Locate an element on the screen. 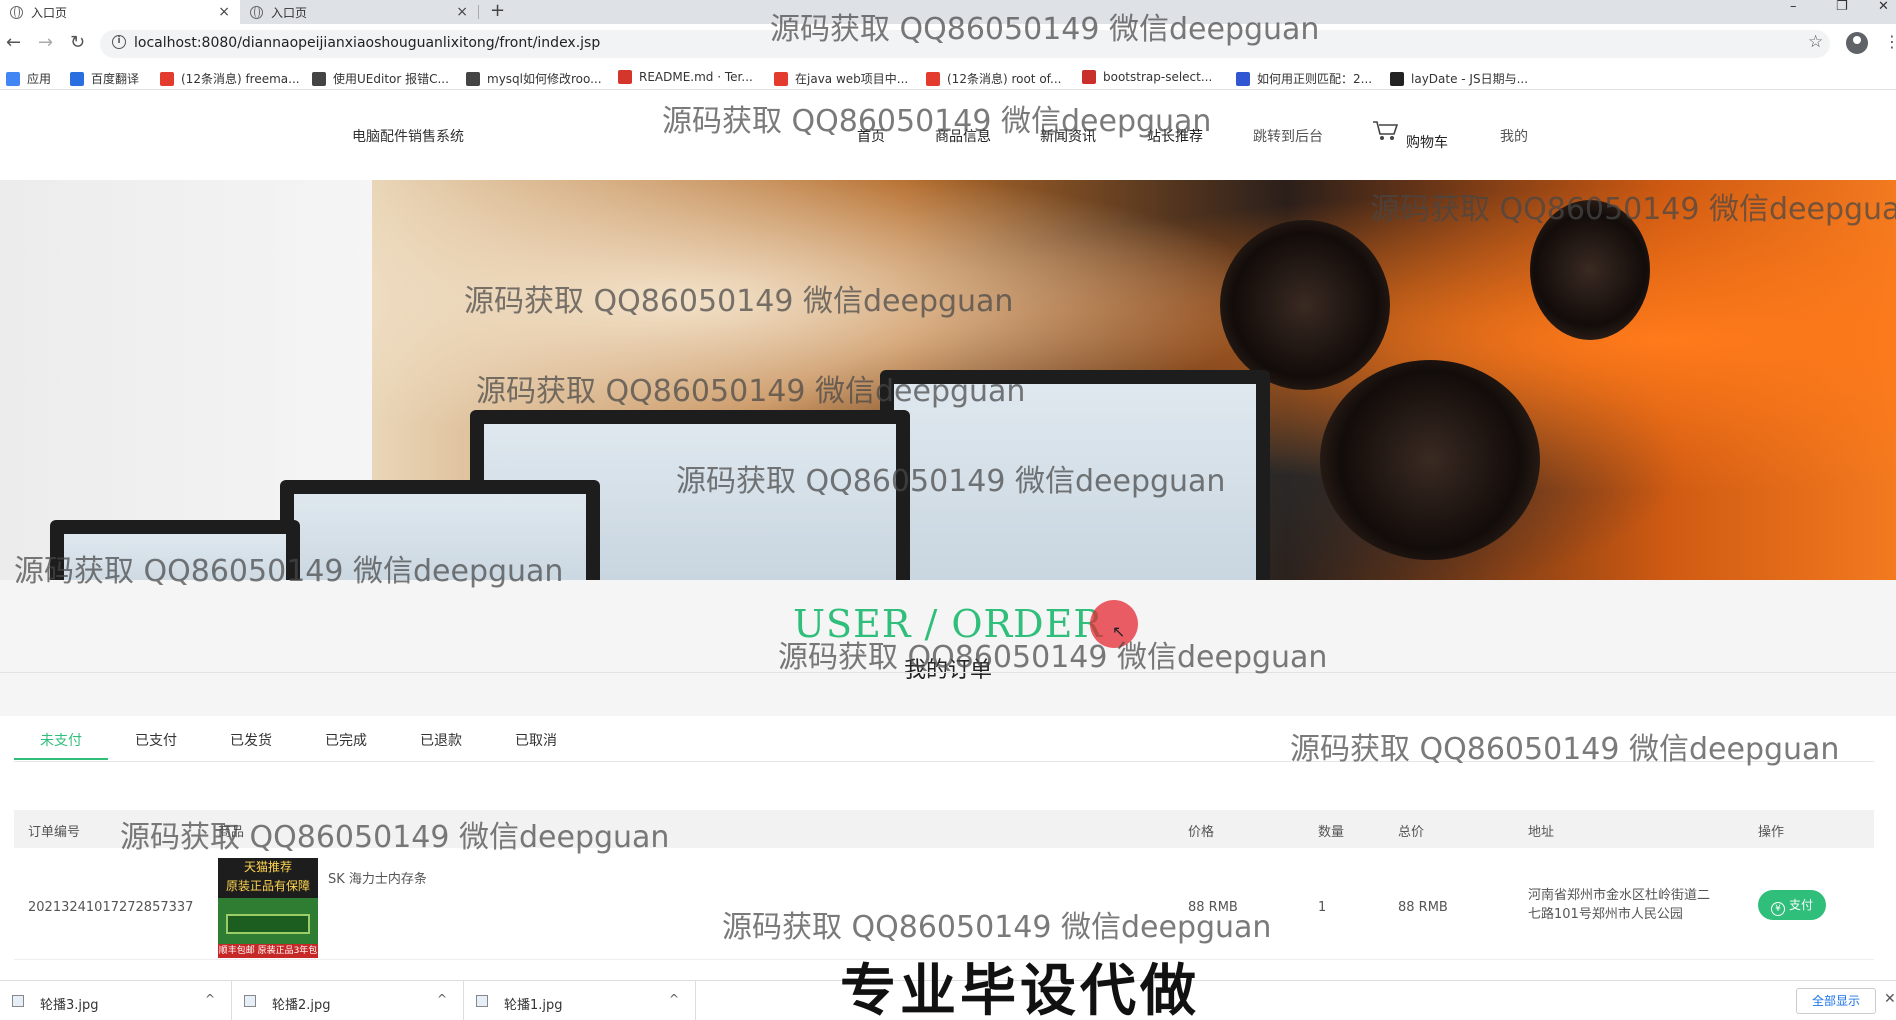 This screenshot has width=1896, height=1020. minimize-button: – is located at coordinates (1793, 12).